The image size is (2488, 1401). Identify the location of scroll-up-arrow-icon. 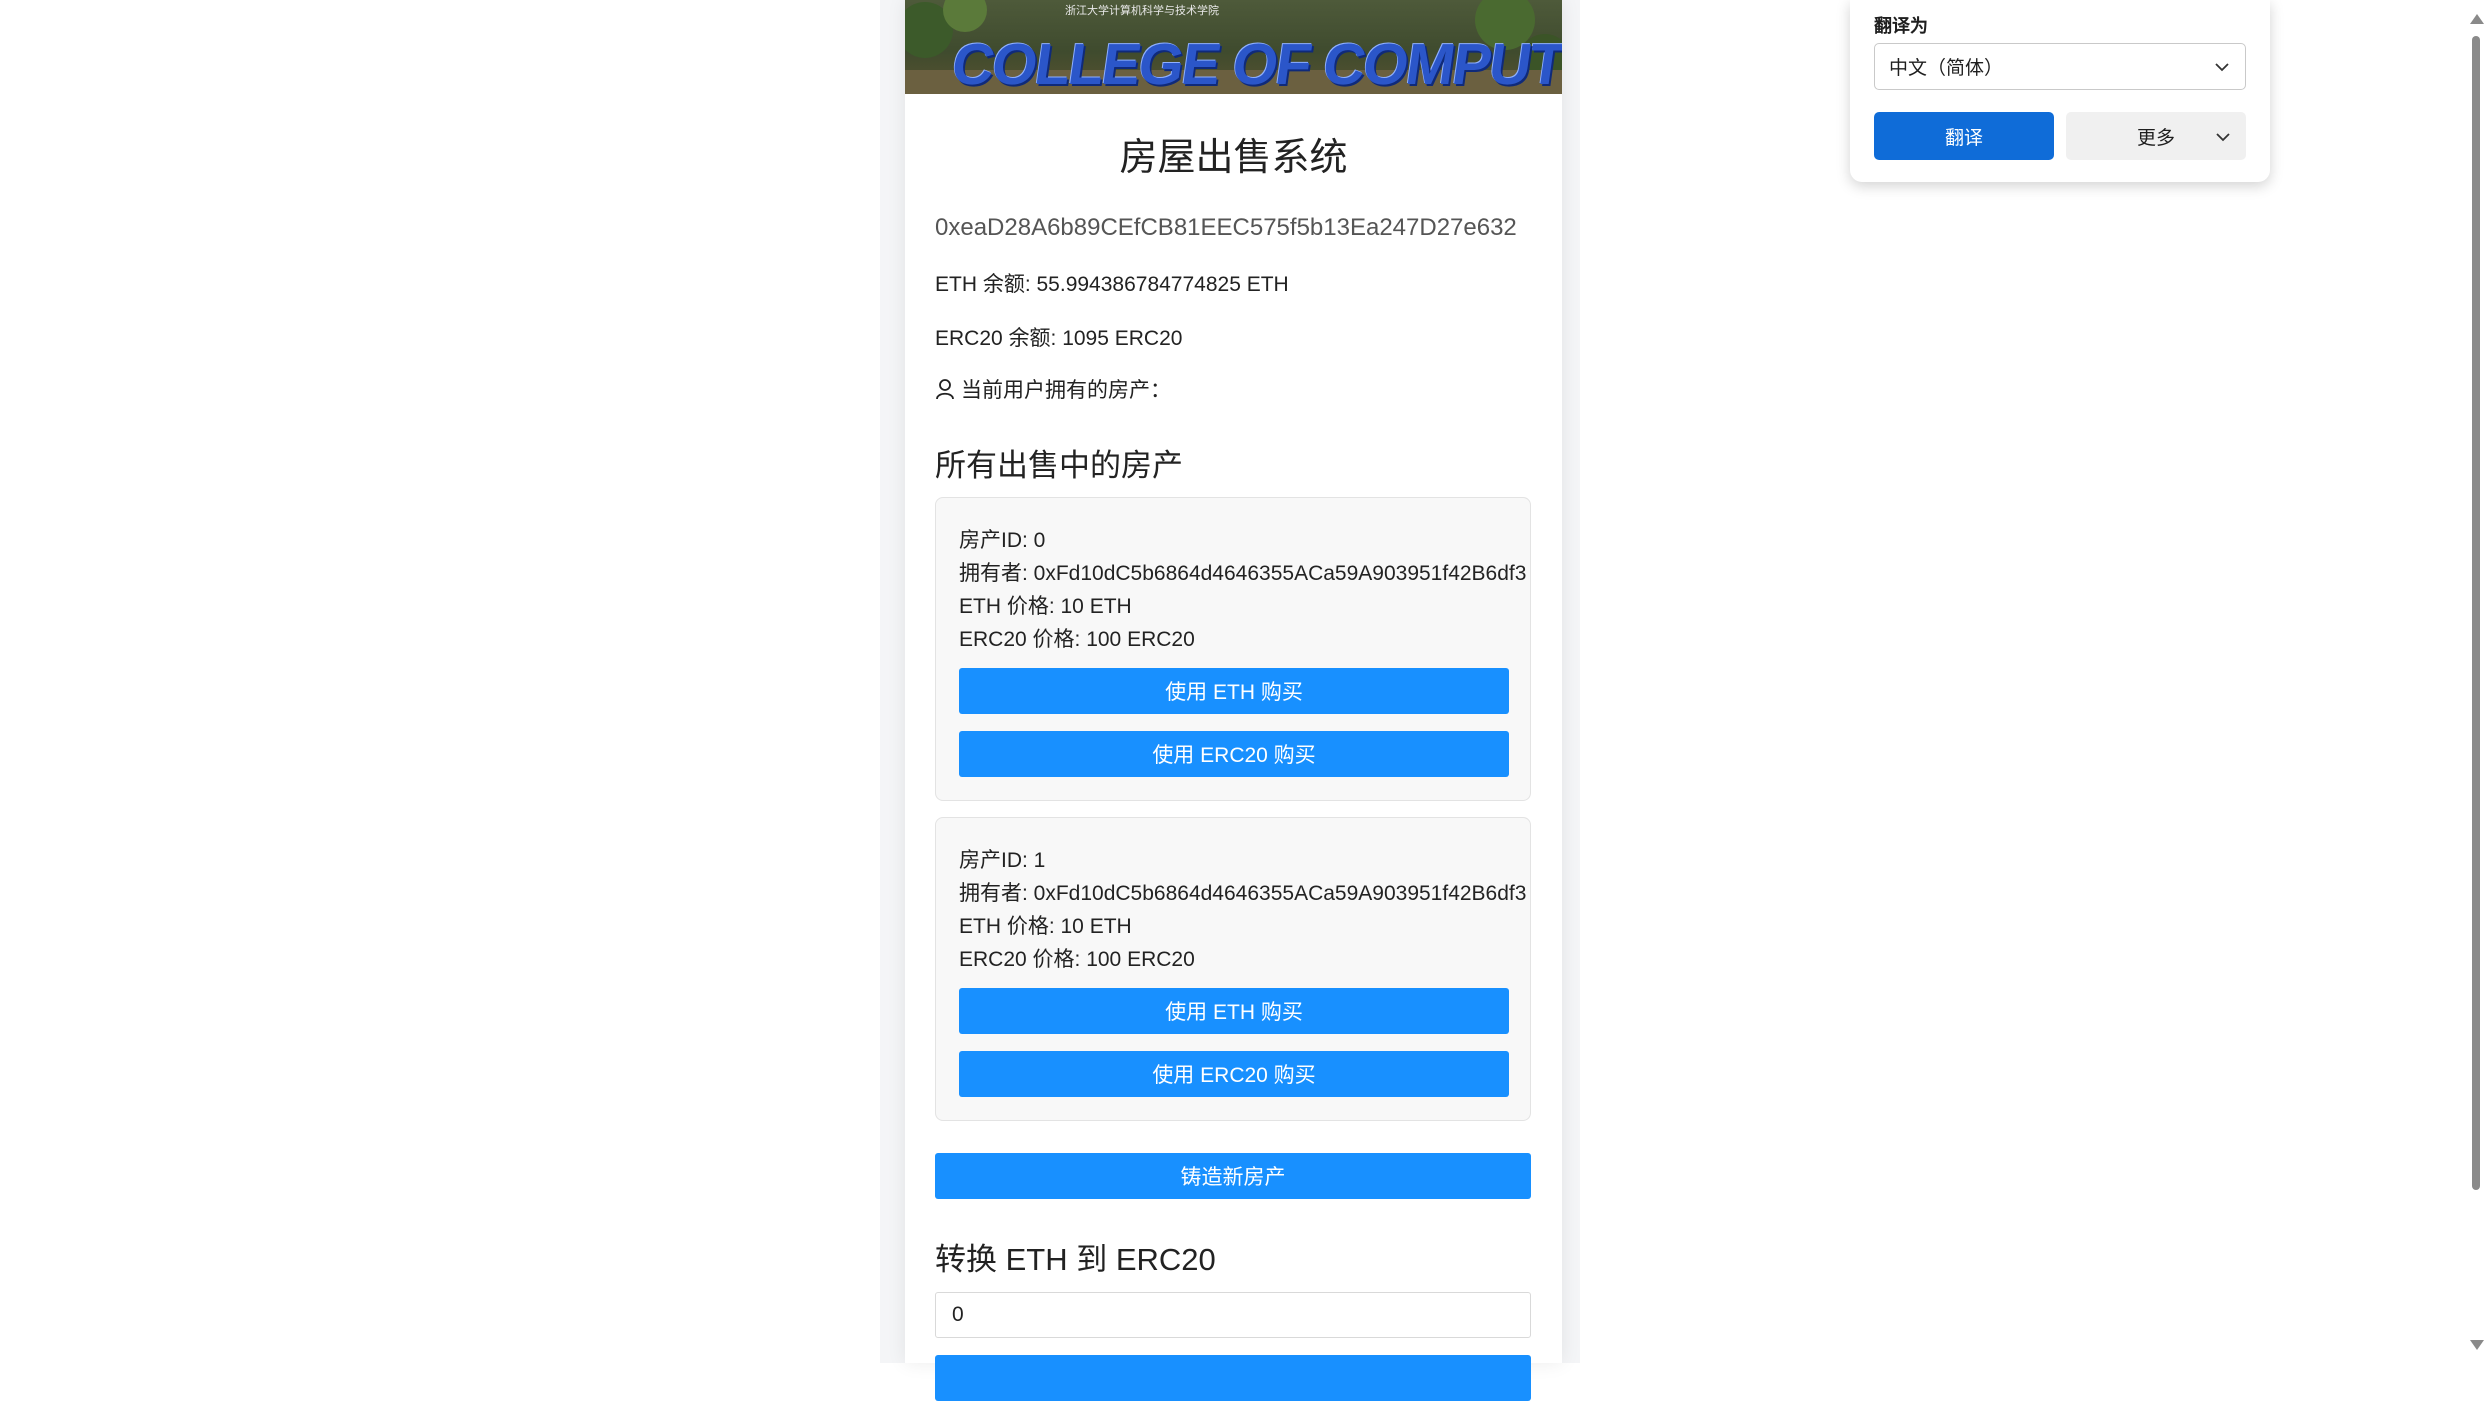
(2477, 19).